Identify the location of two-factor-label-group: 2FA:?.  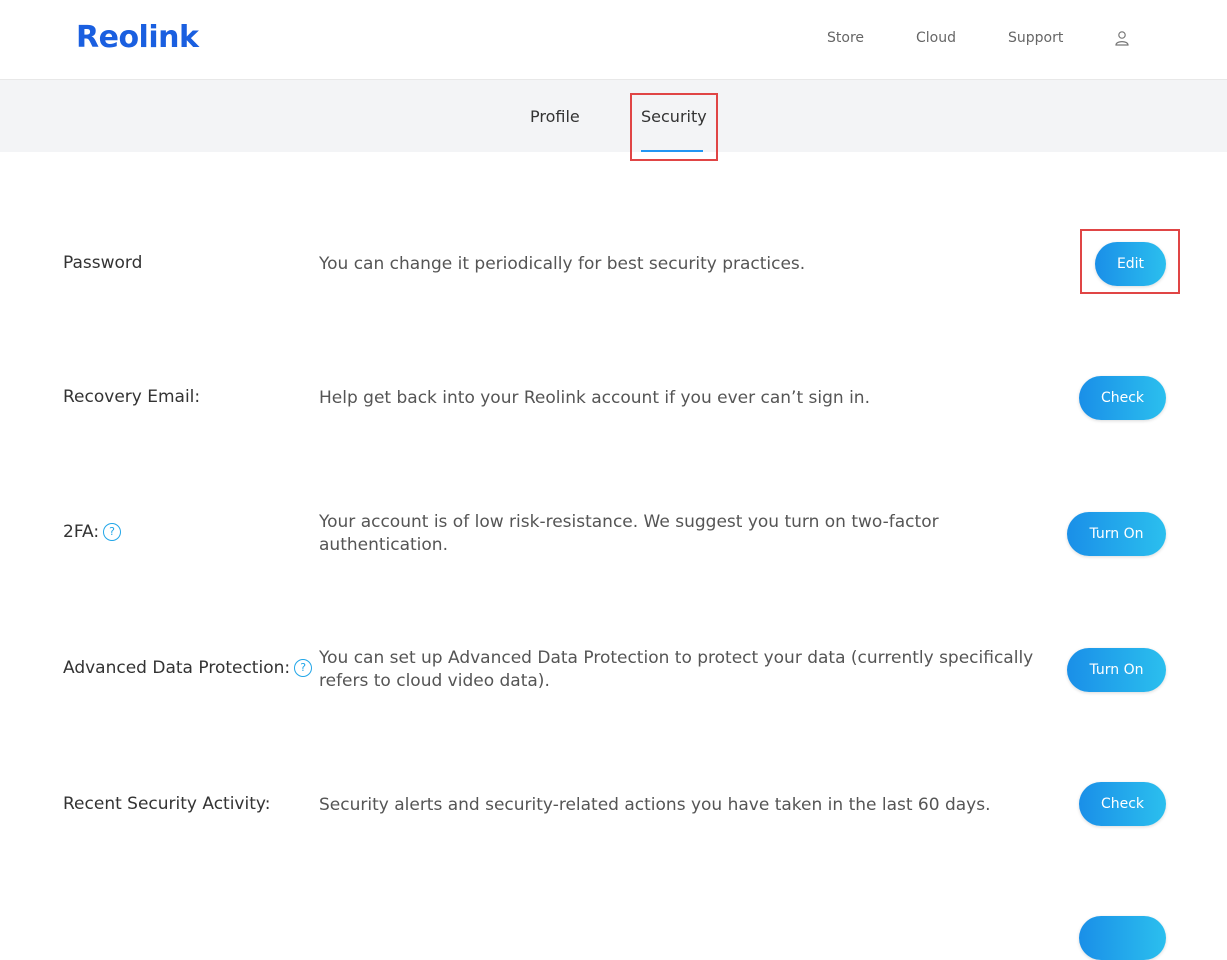
(92, 532).